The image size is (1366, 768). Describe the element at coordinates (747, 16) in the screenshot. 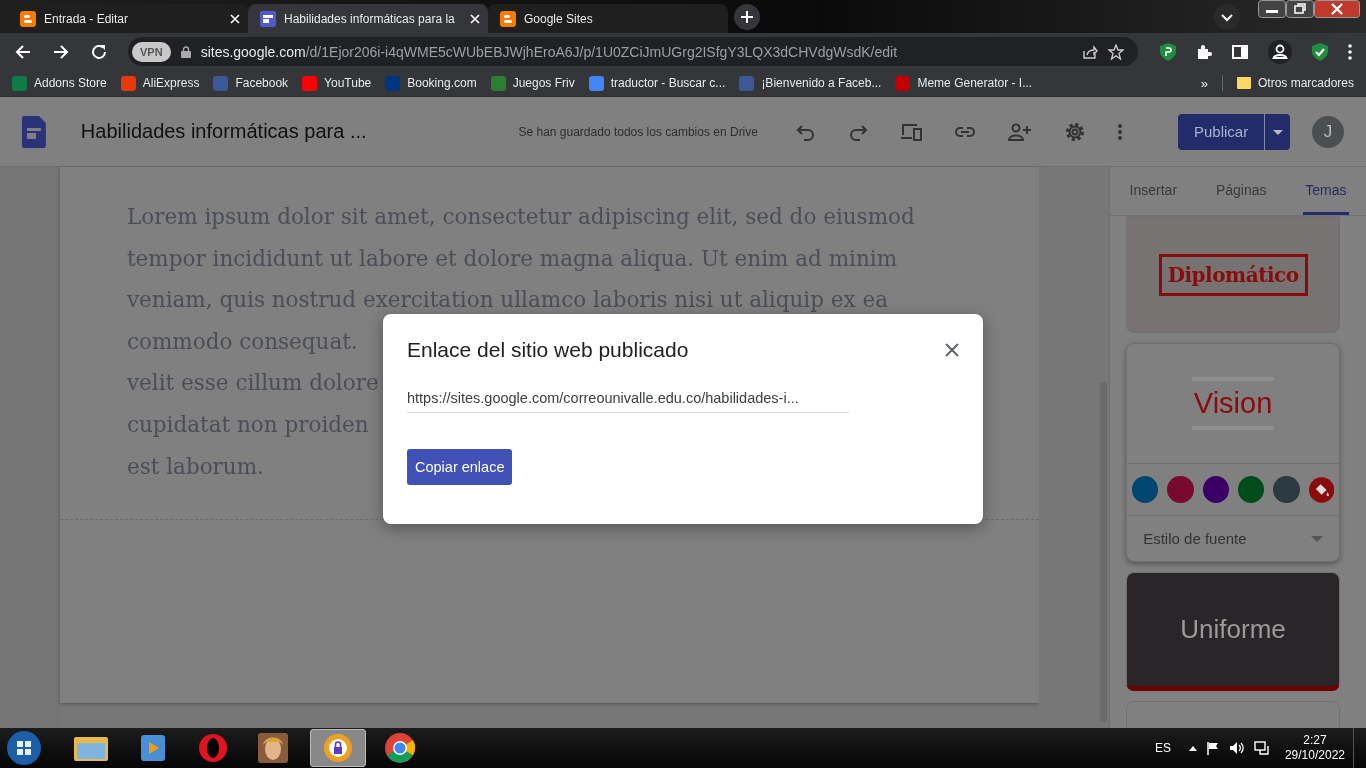

I see `new-tab-icon` at that location.